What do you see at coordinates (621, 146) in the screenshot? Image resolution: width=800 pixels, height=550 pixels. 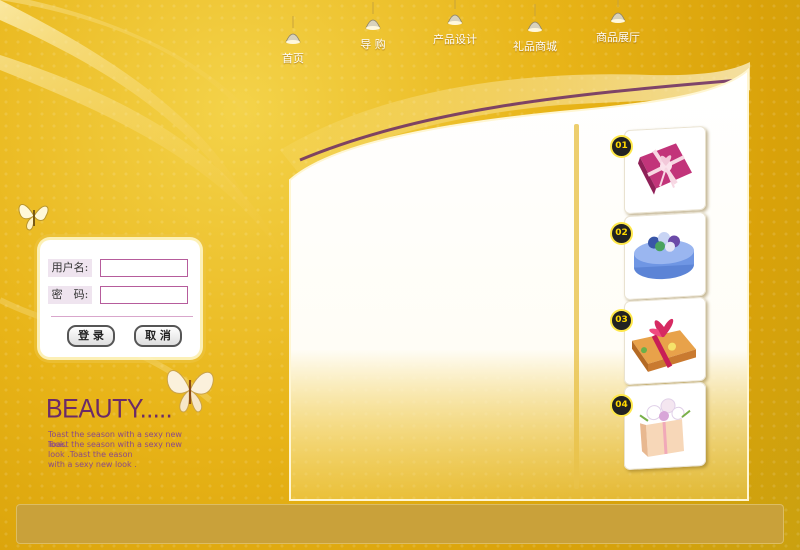 I see `product-number-badge: 01` at bounding box center [621, 146].